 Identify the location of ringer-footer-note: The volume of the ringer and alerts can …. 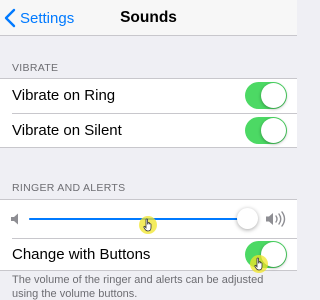
(138, 287).